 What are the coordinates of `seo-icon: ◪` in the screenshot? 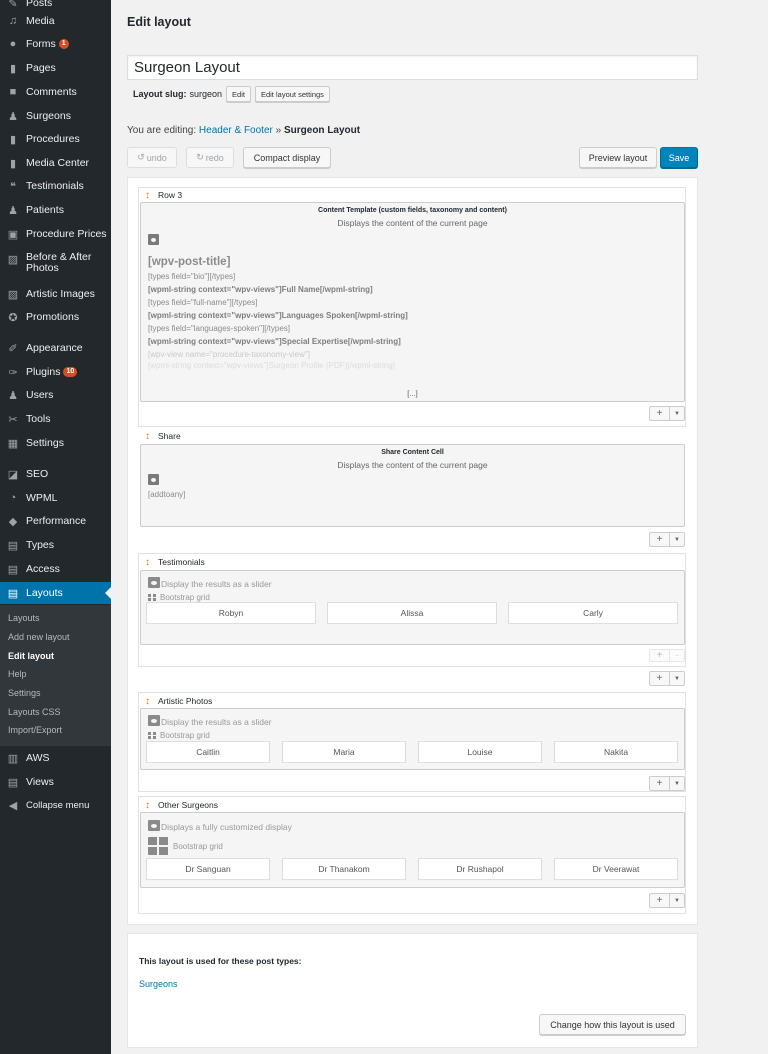 It's located at (13, 474).